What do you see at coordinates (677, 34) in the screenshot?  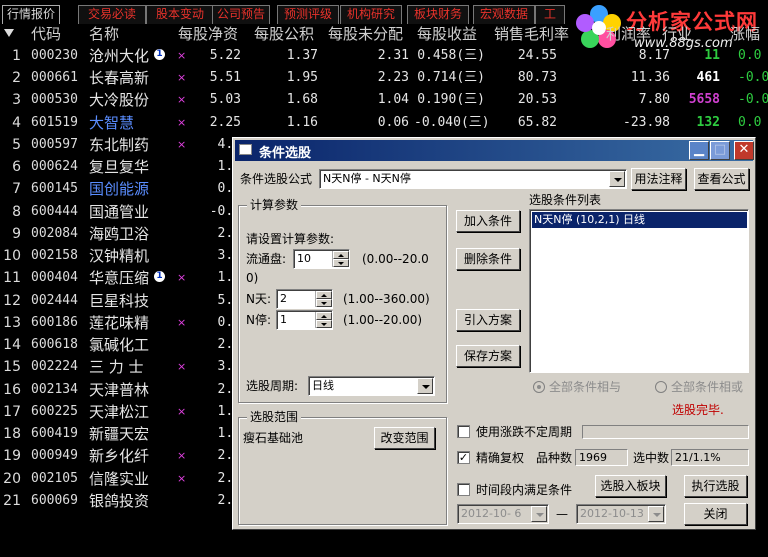 I see `col-header-industry: 行业` at bounding box center [677, 34].